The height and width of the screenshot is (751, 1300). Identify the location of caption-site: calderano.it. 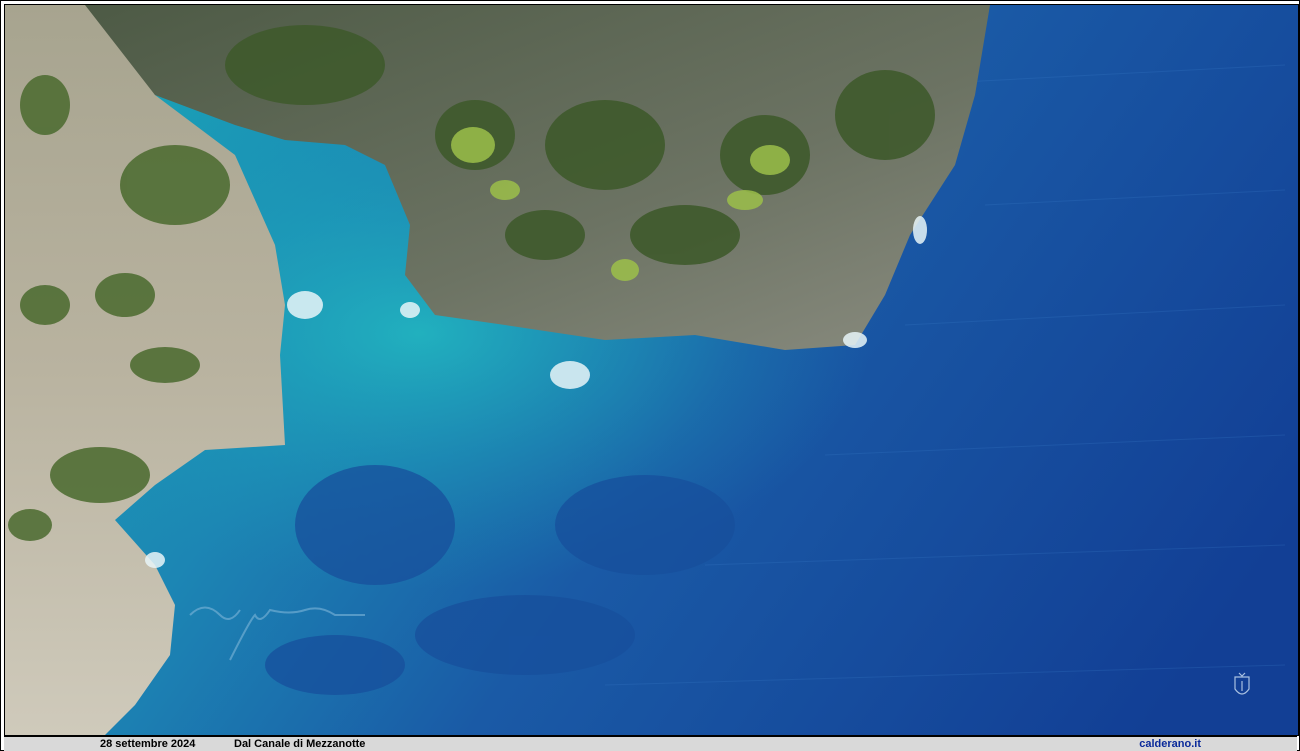
(1170, 744).